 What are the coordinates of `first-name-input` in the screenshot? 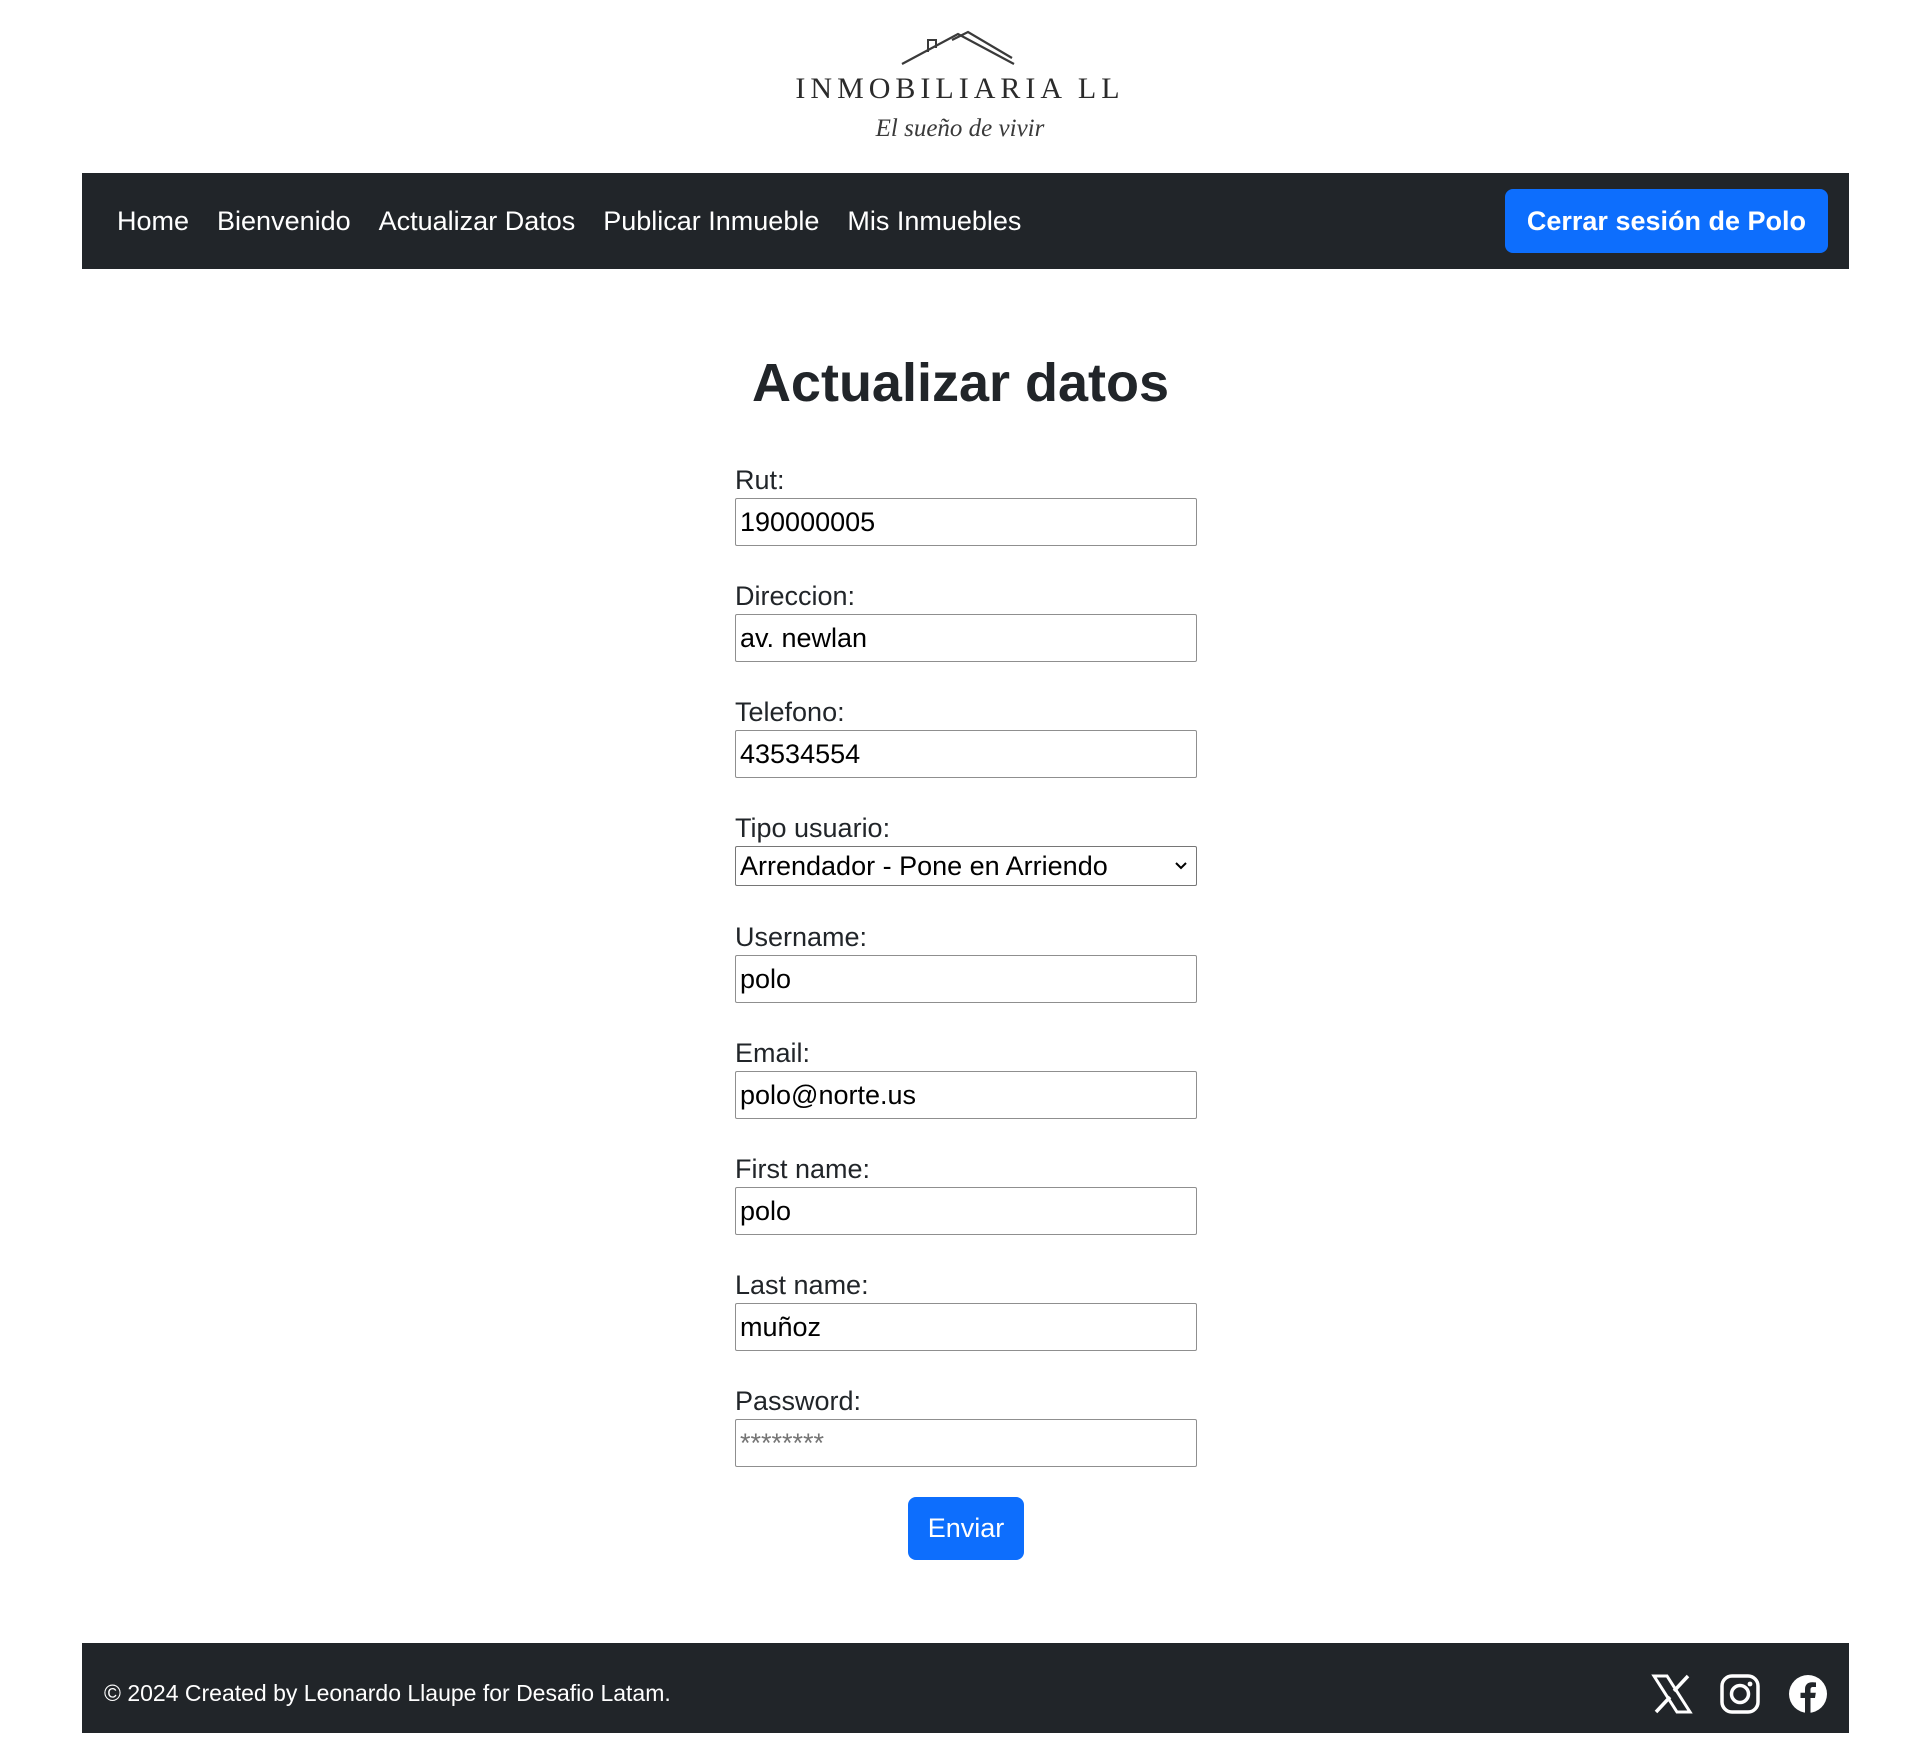 It's located at (966, 1211).